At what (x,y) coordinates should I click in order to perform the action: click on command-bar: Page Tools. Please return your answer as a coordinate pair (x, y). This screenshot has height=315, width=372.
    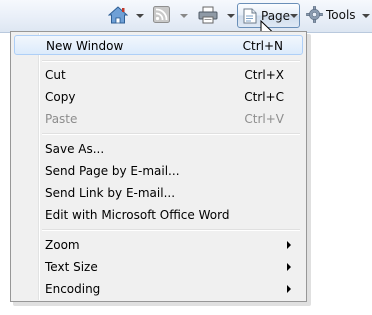
    Looking at the image, I should click on (186, 16).